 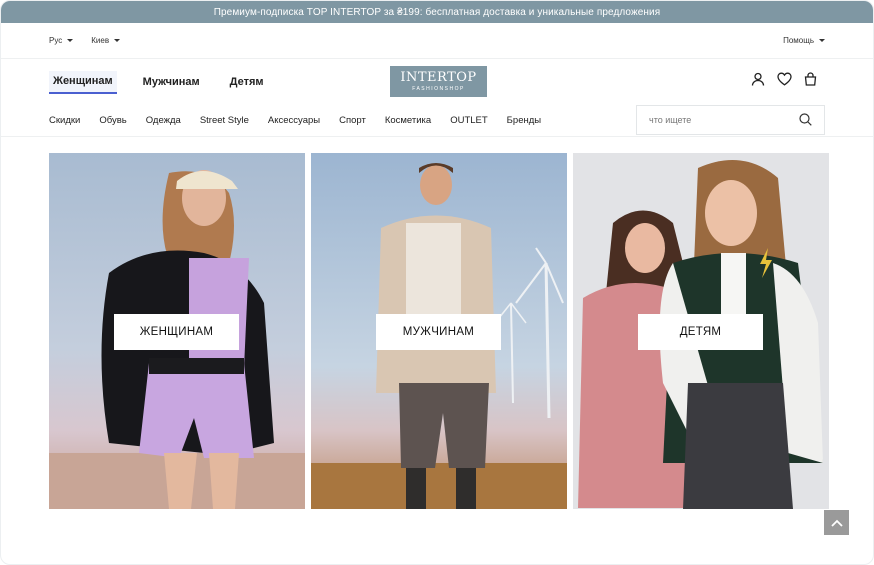 What do you see at coordinates (805, 119) in the screenshot?
I see `search-icon` at bounding box center [805, 119].